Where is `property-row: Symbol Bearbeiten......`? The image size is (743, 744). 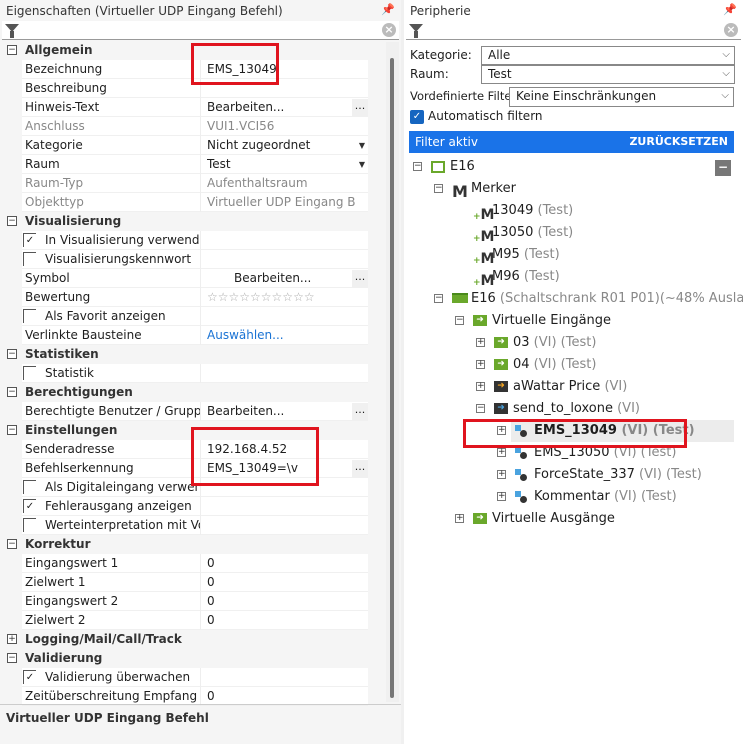
property-row: Symbol Bearbeiten...... is located at coordinates (195, 278).